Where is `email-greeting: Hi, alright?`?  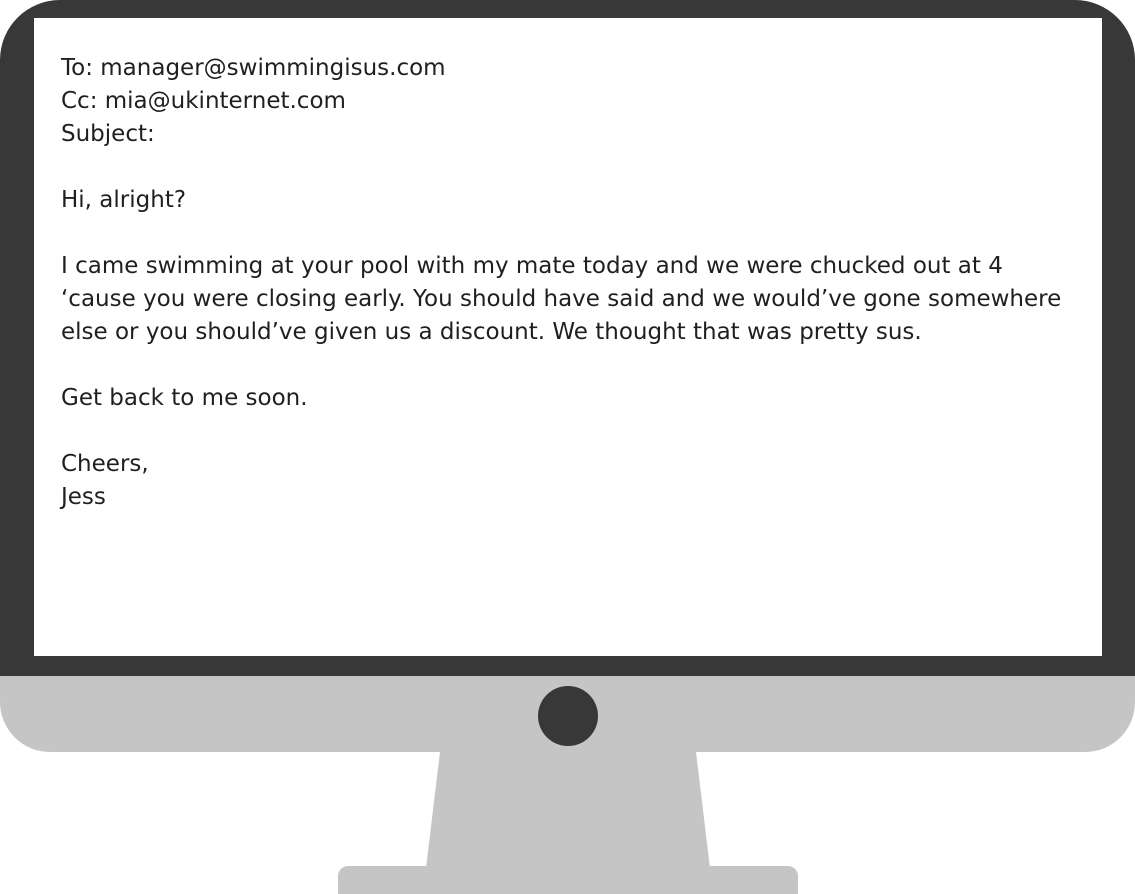 email-greeting: Hi, alright? is located at coordinates (124, 200).